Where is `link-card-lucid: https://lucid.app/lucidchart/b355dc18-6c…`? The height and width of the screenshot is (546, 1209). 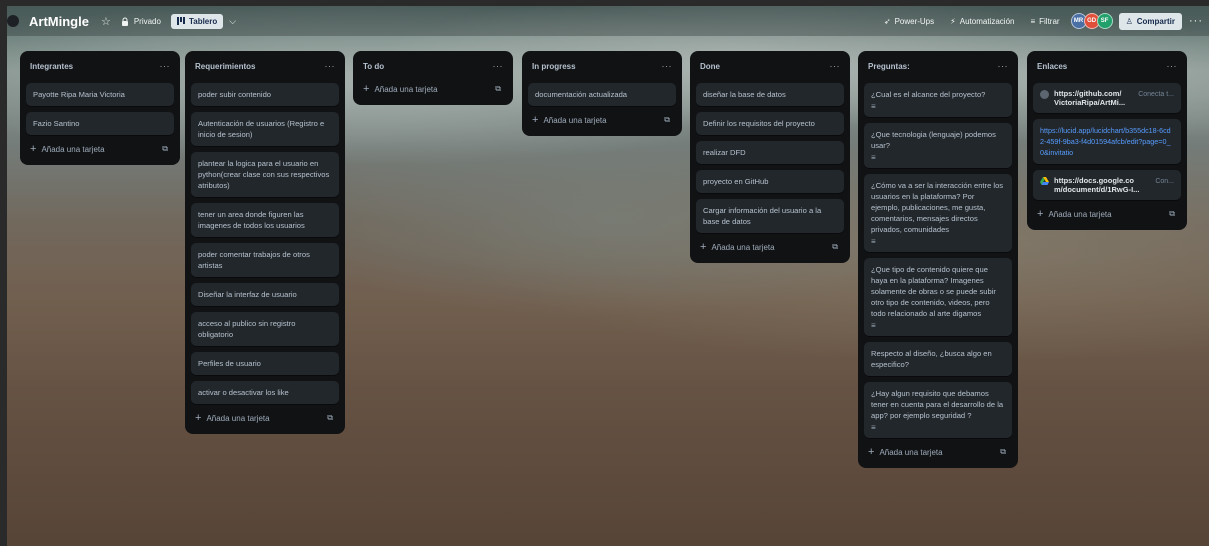
link-card-lucid: https://lucid.app/lucidchart/b355dc18-6c… is located at coordinates (1107, 141).